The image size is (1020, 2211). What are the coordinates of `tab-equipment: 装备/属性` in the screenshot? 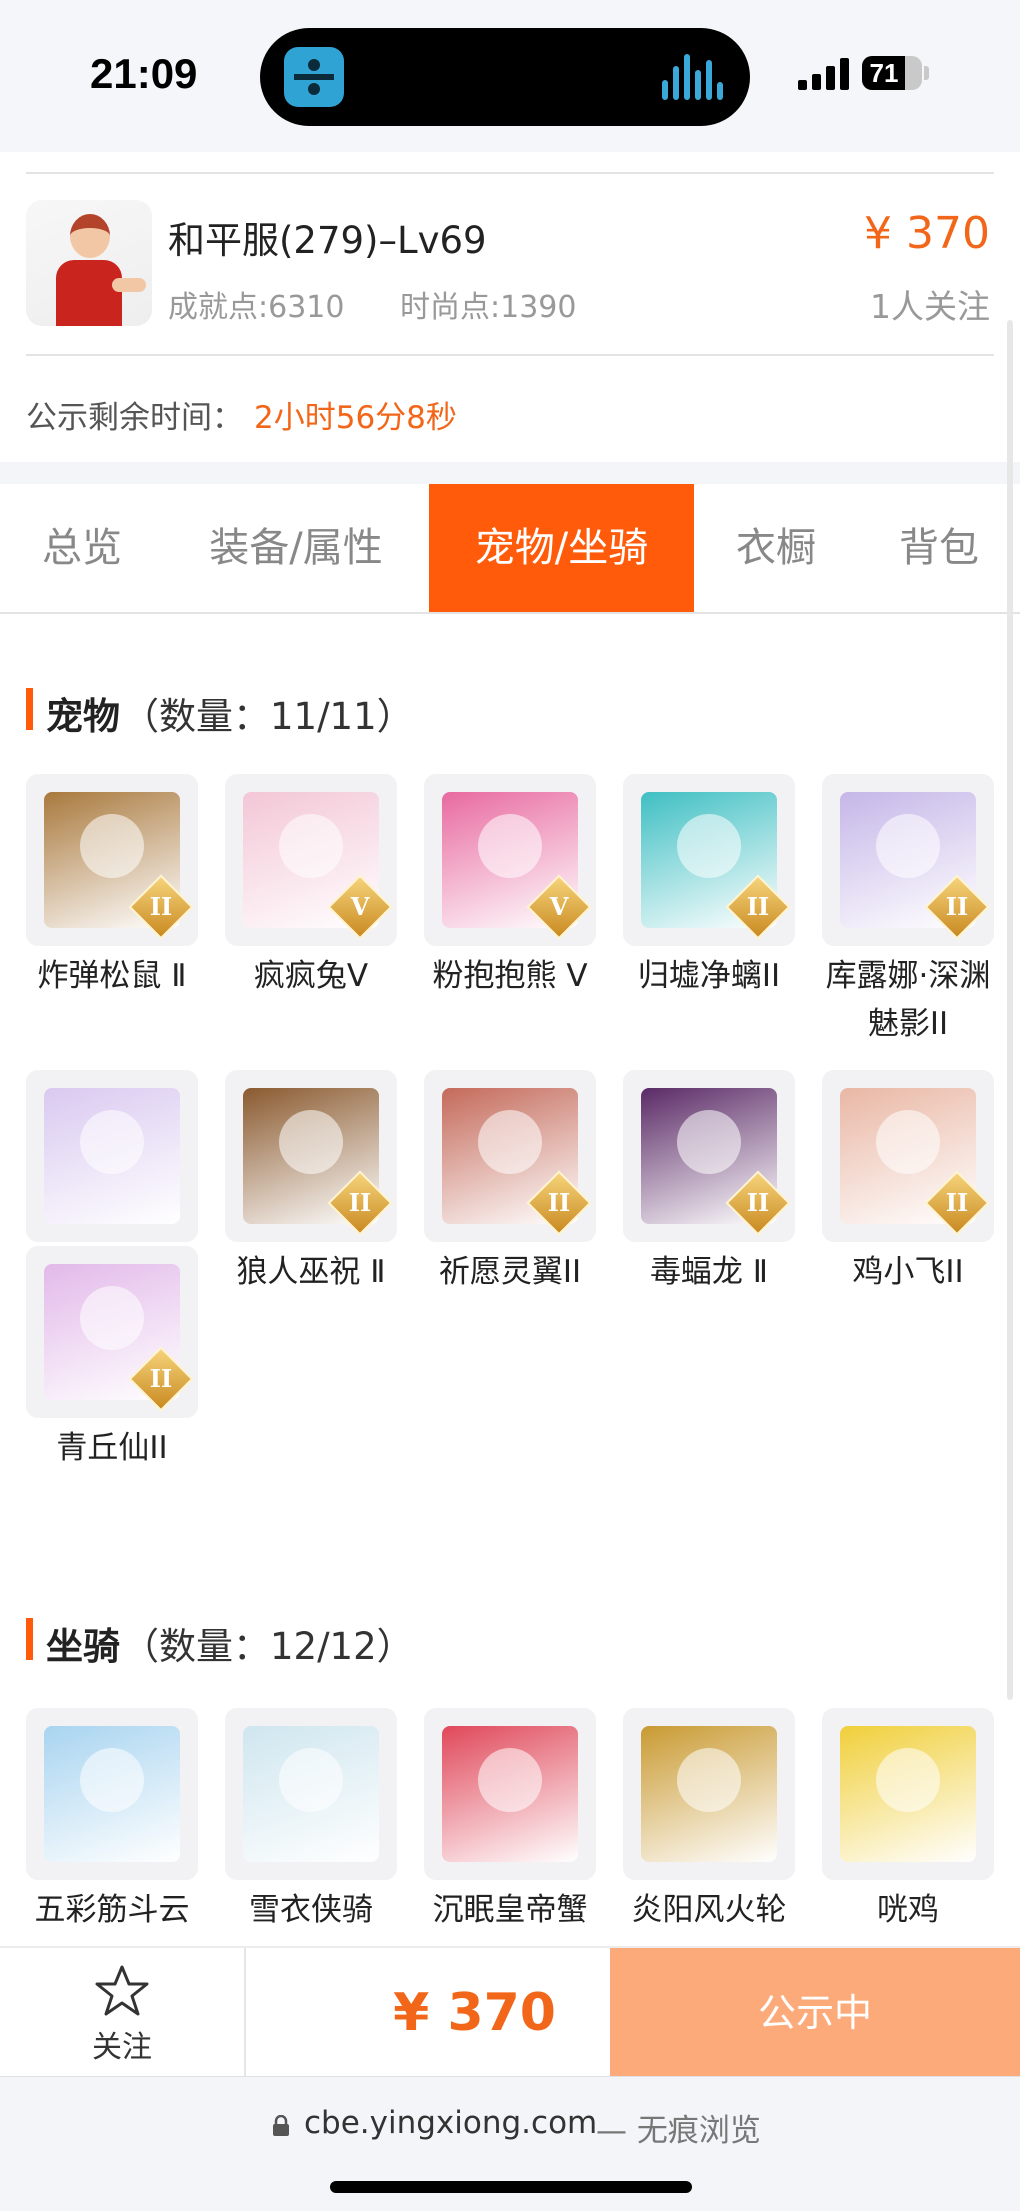 It's located at (296, 548).